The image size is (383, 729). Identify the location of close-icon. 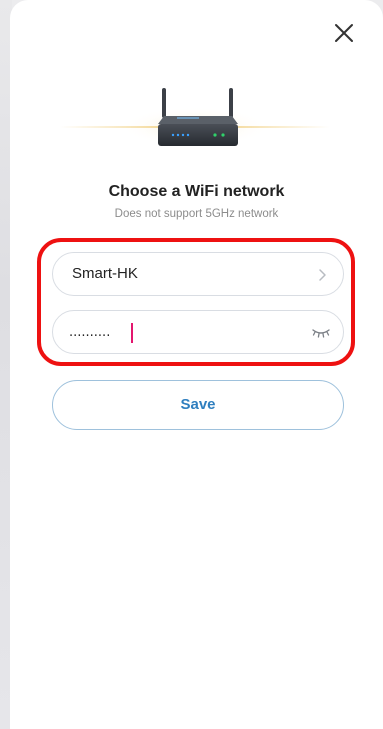
(344, 33).